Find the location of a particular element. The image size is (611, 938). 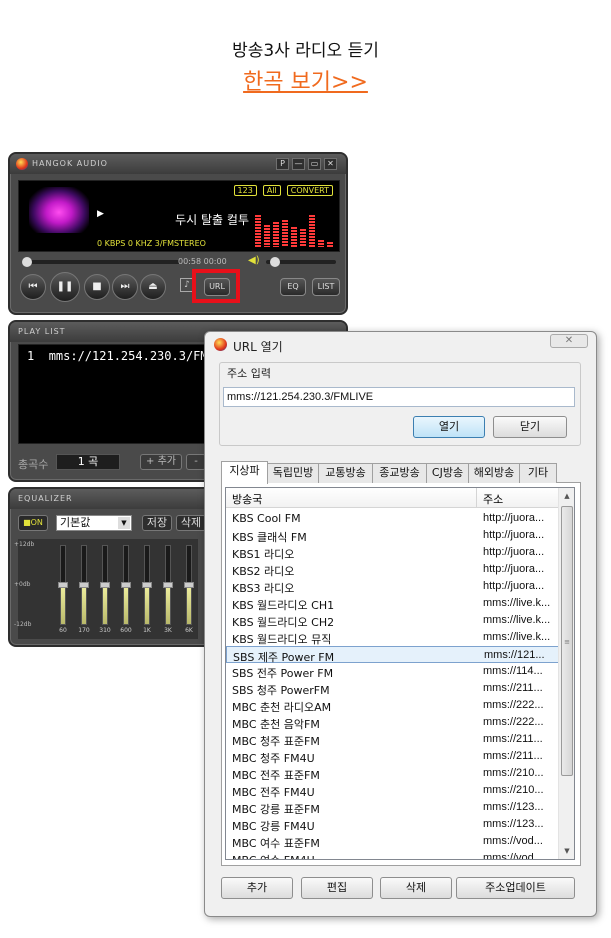

playlist-toggle-button: P is located at coordinates (282, 164).